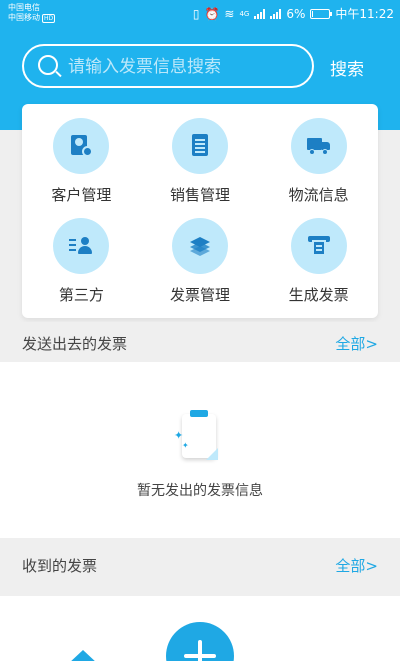 The height and width of the screenshot is (661, 400). What do you see at coordinates (212, 13) in the screenshot?
I see `alarm-icon: ⏰` at bounding box center [212, 13].